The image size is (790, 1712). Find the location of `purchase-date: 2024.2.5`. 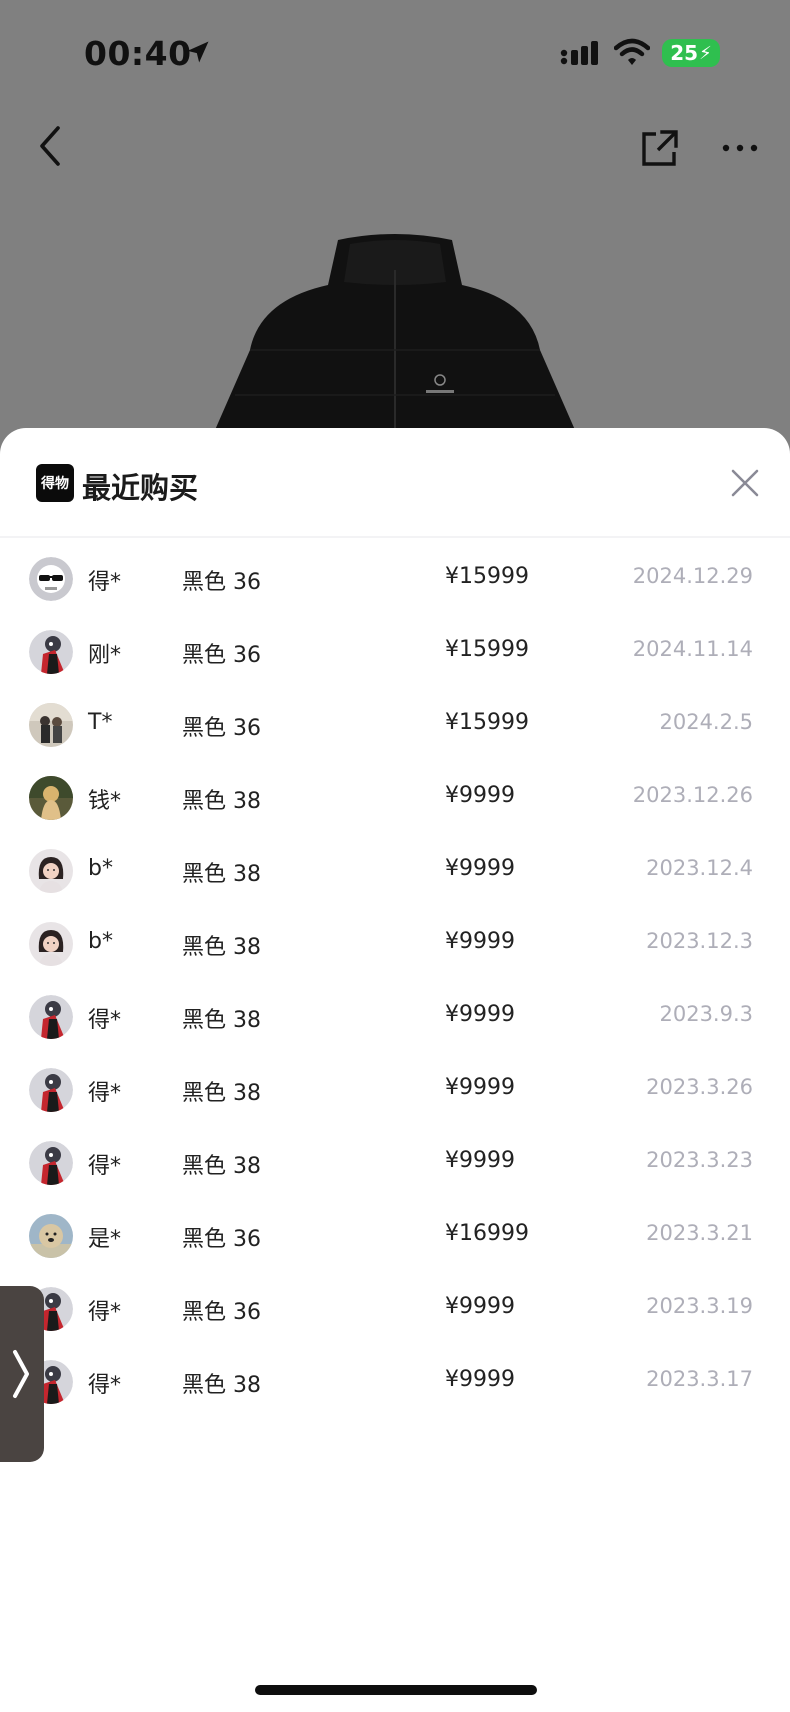

purchase-date: 2024.2.5 is located at coordinates (706, 722).